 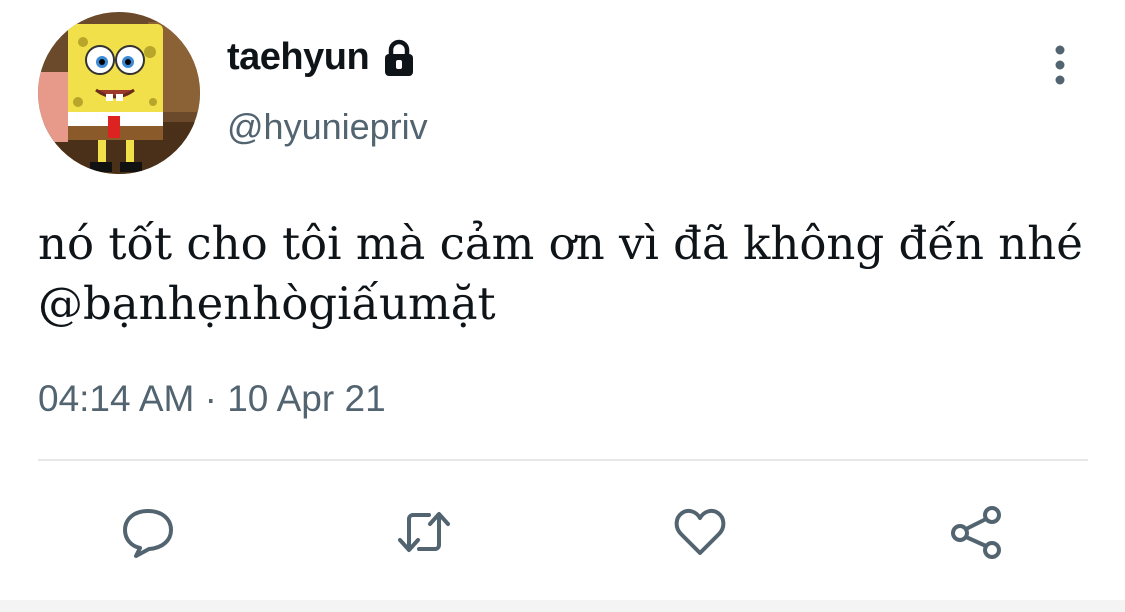 I want to click on share-nodes-icon, so click(x=976, y=532).